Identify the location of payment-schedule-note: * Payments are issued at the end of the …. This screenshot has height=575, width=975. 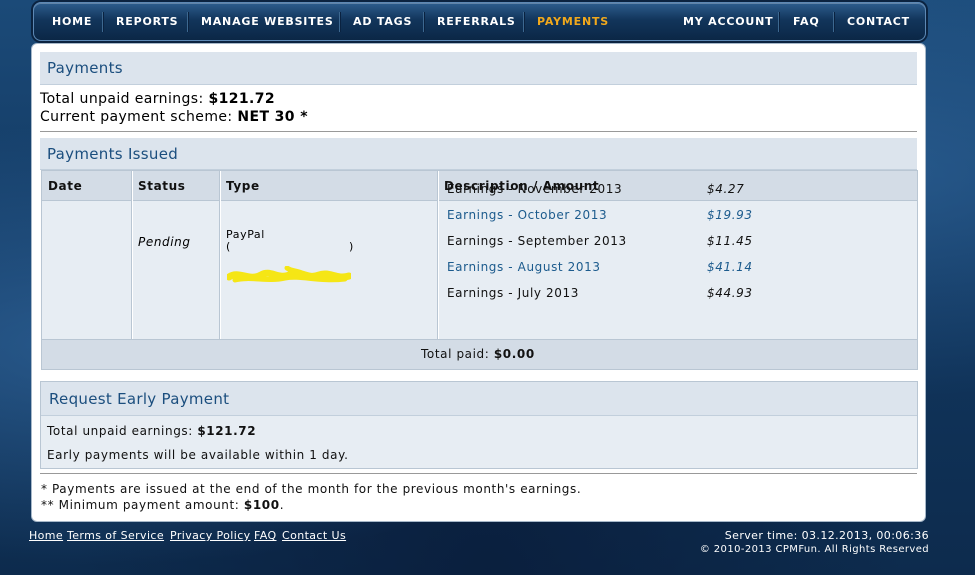
(311, 489).